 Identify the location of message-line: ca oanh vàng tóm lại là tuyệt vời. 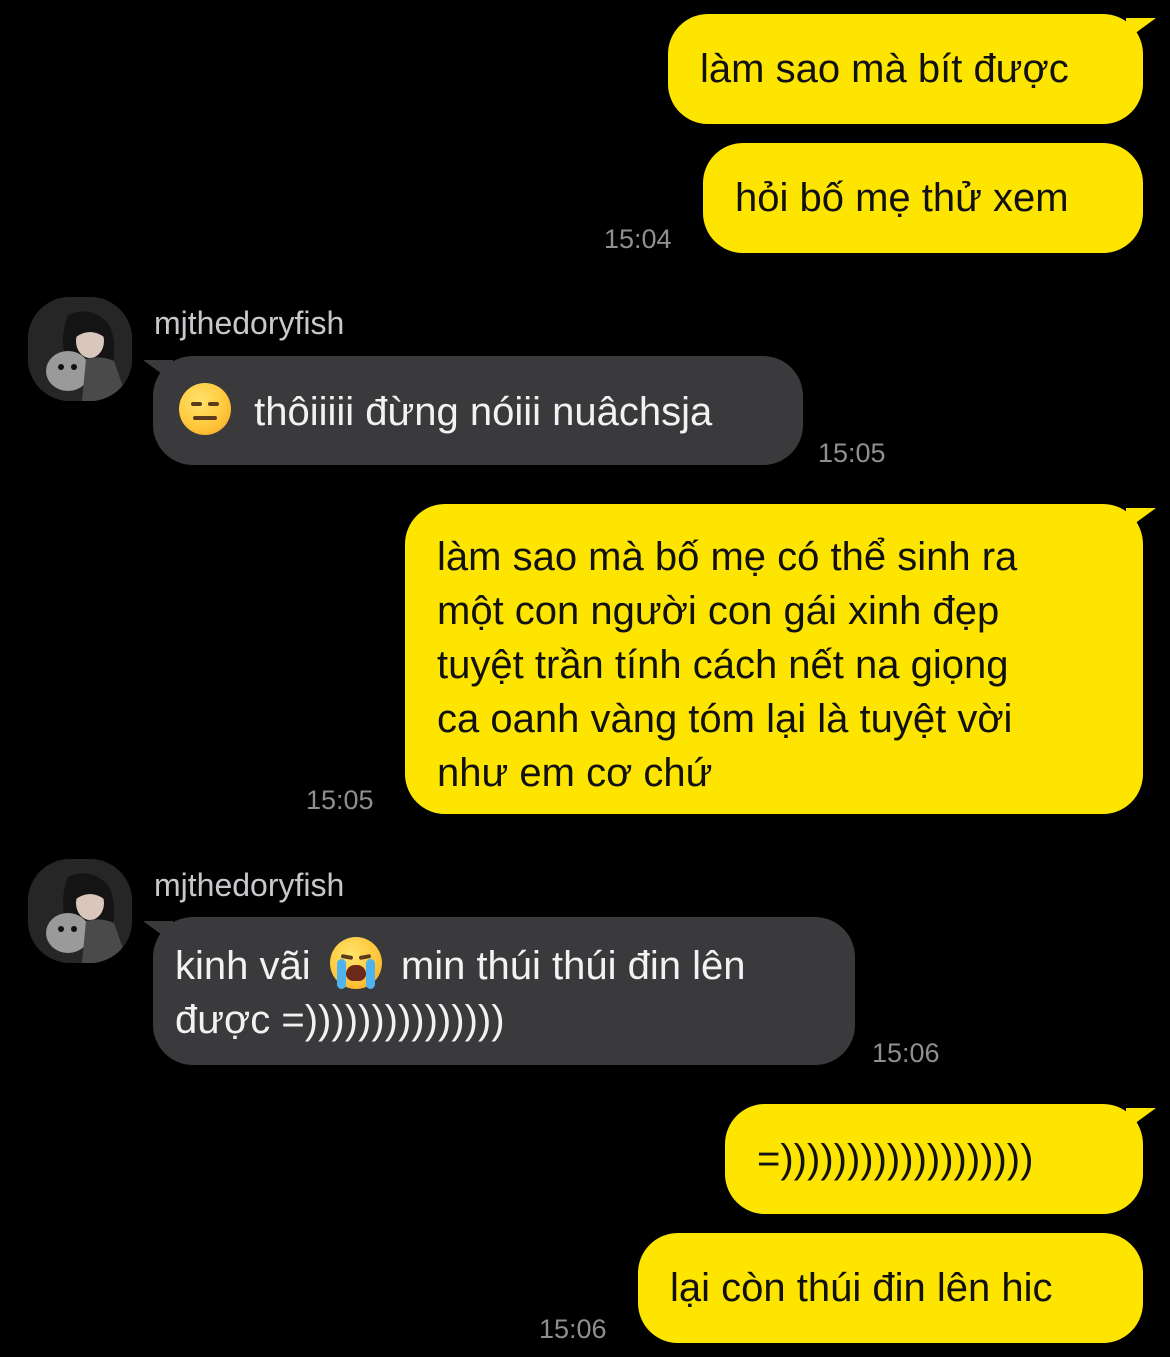
(725, 719).